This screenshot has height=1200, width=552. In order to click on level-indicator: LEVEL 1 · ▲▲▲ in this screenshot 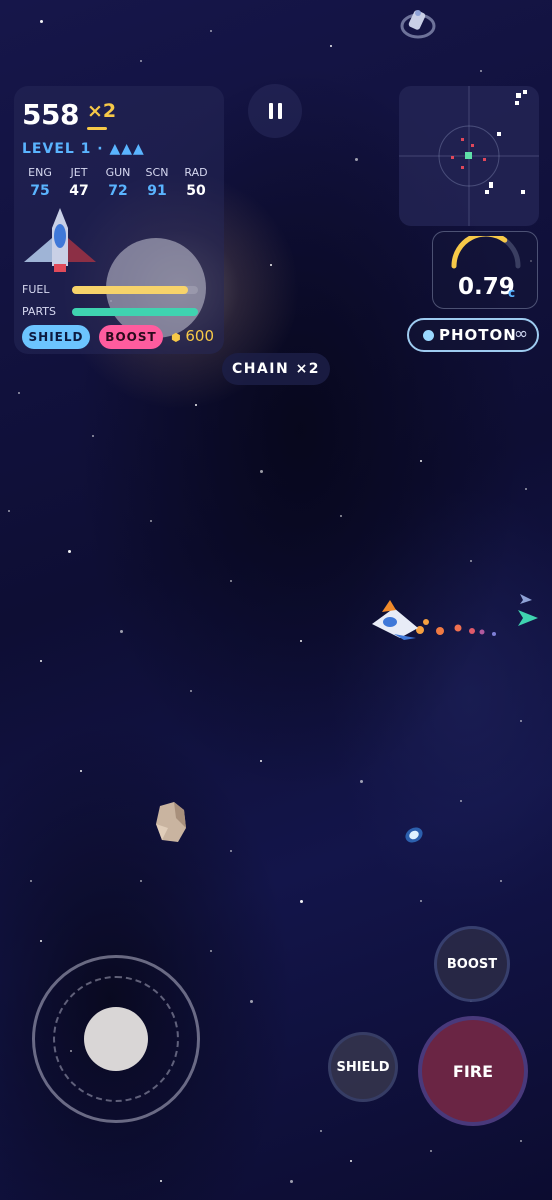, I will do `click(83, 149)`.